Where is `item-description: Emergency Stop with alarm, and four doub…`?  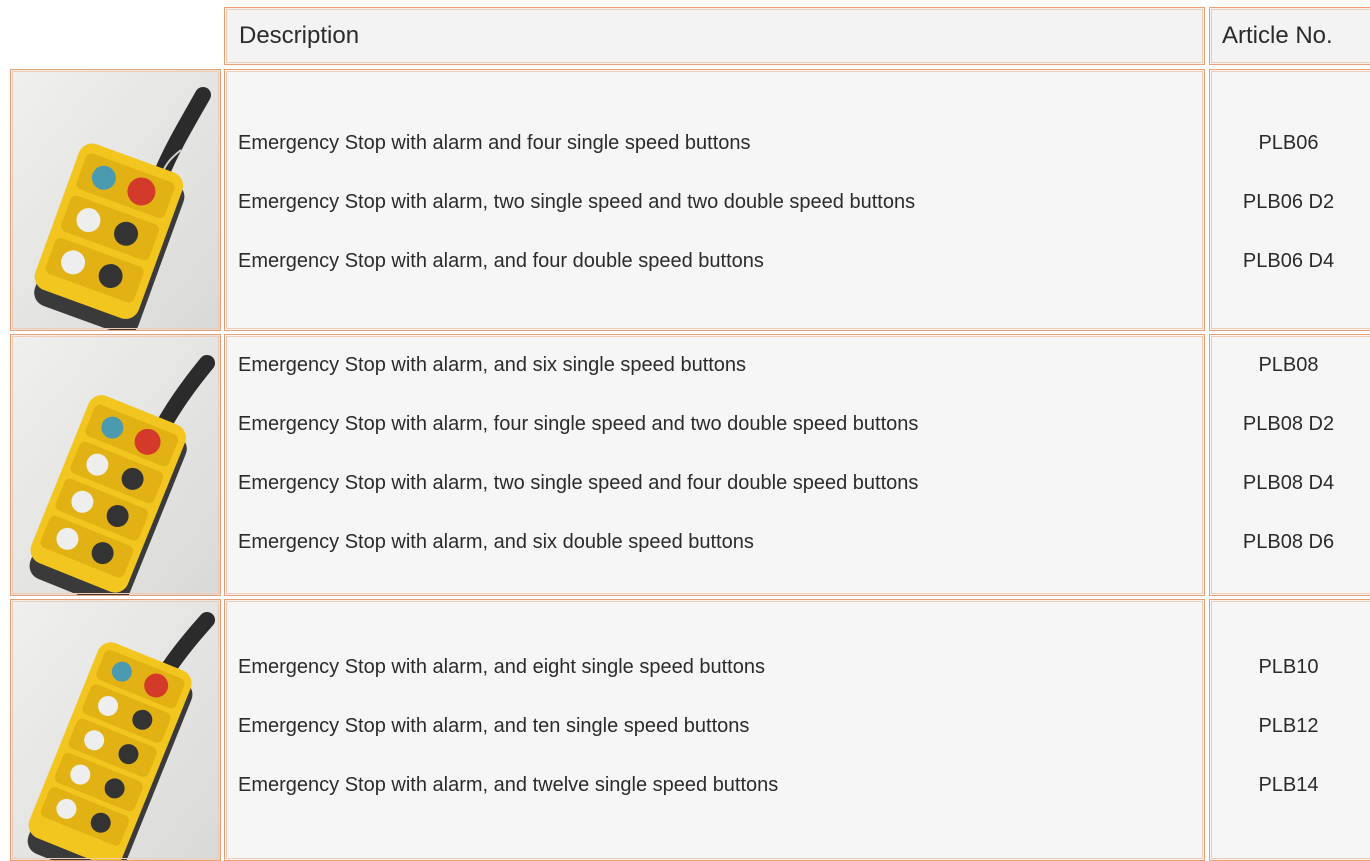
item-description: Emergency Stop with alarm, and four doub… is located at coordinates (501, 261).